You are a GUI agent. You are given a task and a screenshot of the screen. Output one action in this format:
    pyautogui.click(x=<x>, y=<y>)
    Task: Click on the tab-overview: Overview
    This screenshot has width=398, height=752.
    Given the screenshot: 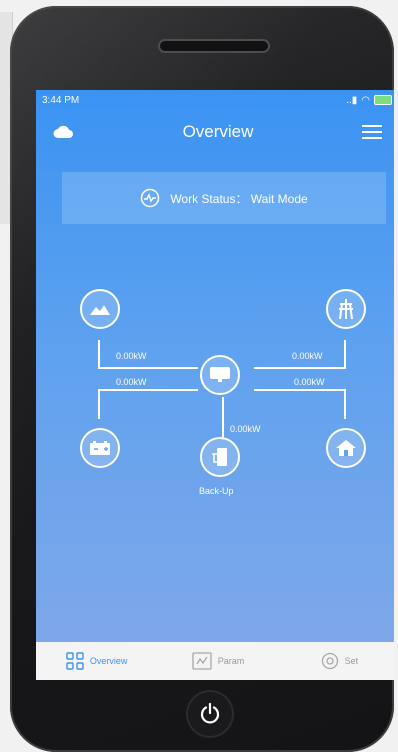 What is the action you would take?
    pyautogui.click(x=96, y=661)
    